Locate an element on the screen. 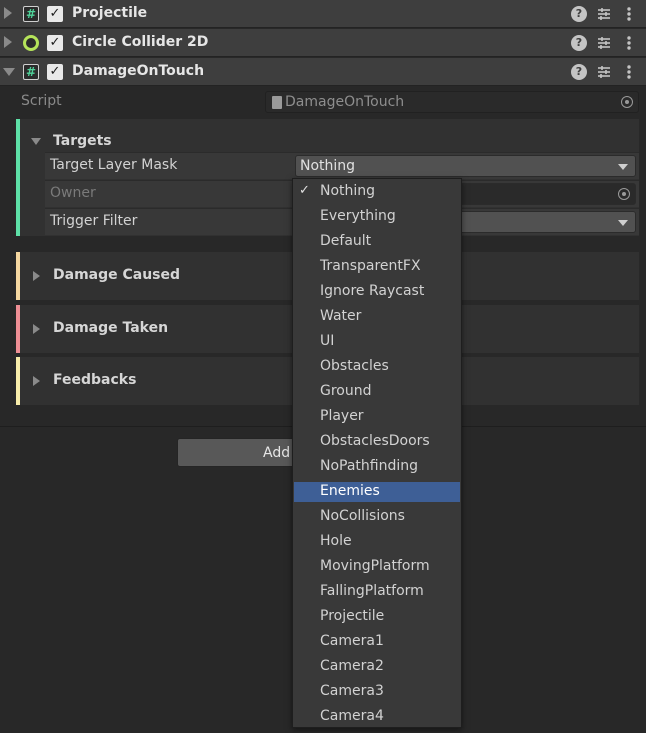  component-title: DamageOnTouch is located at coordinates (138, 71).